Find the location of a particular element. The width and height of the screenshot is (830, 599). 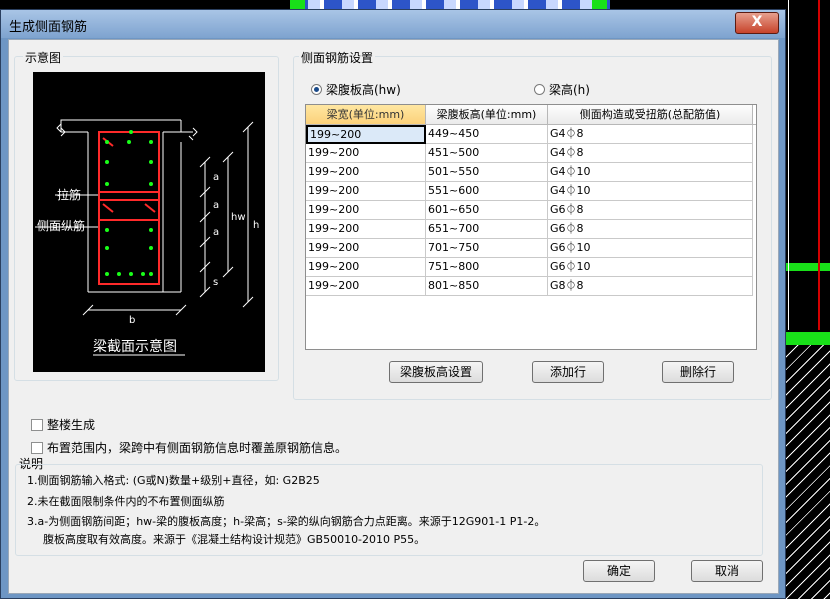

canvas-red-line is located at coordinates (819, 165).